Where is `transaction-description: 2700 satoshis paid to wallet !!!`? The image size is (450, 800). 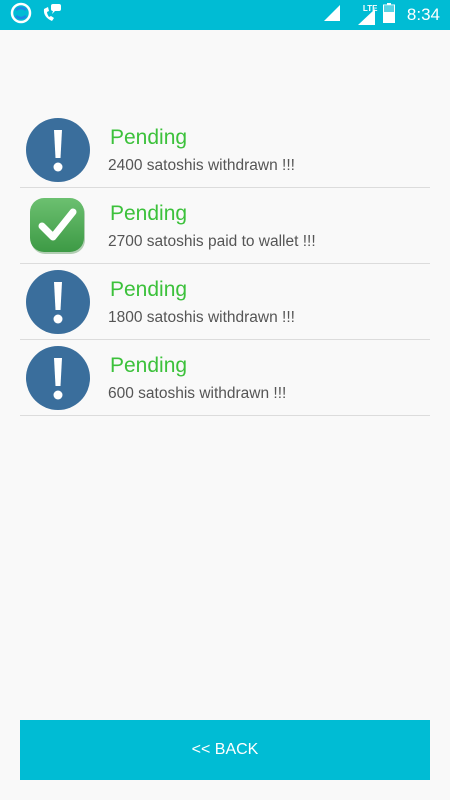 transaction-description: 2700 satoshis paid to wallet !!! is located at coordinates (212, 241).